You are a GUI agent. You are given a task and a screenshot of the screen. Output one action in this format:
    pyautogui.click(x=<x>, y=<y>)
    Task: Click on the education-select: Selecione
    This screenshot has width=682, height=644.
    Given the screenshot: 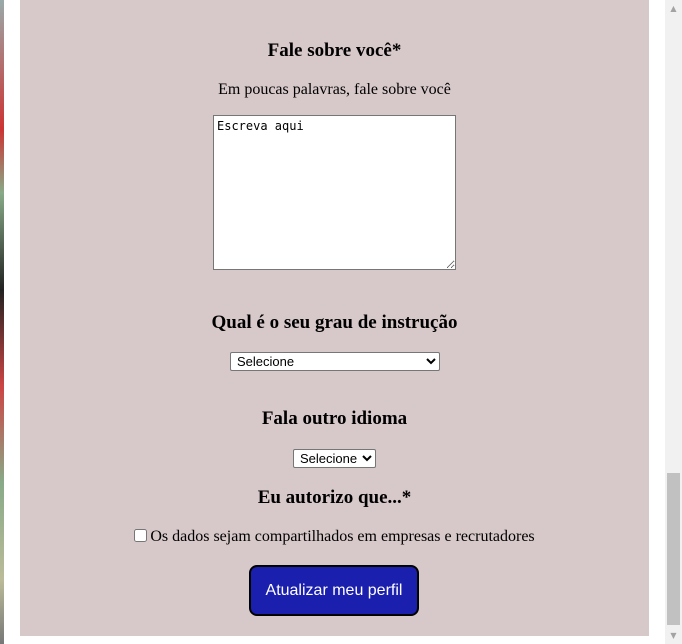 What is the action you would take?
    pyautogui.click(x=335, y=361)
    